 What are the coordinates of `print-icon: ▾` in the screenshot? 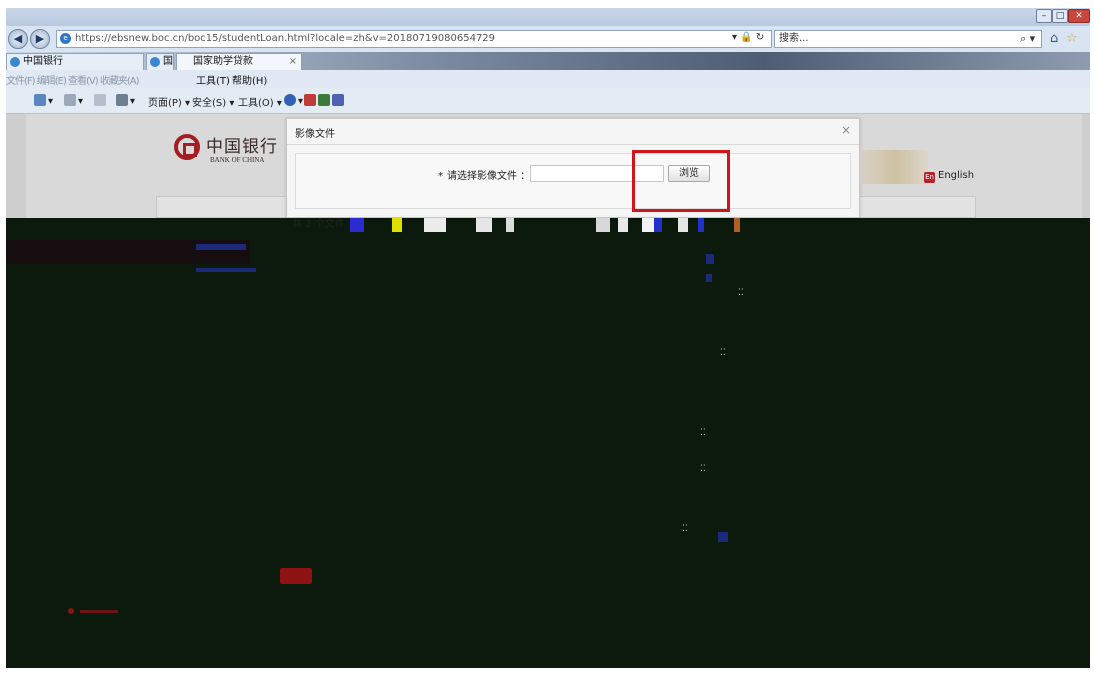 It's located at (125, 100).